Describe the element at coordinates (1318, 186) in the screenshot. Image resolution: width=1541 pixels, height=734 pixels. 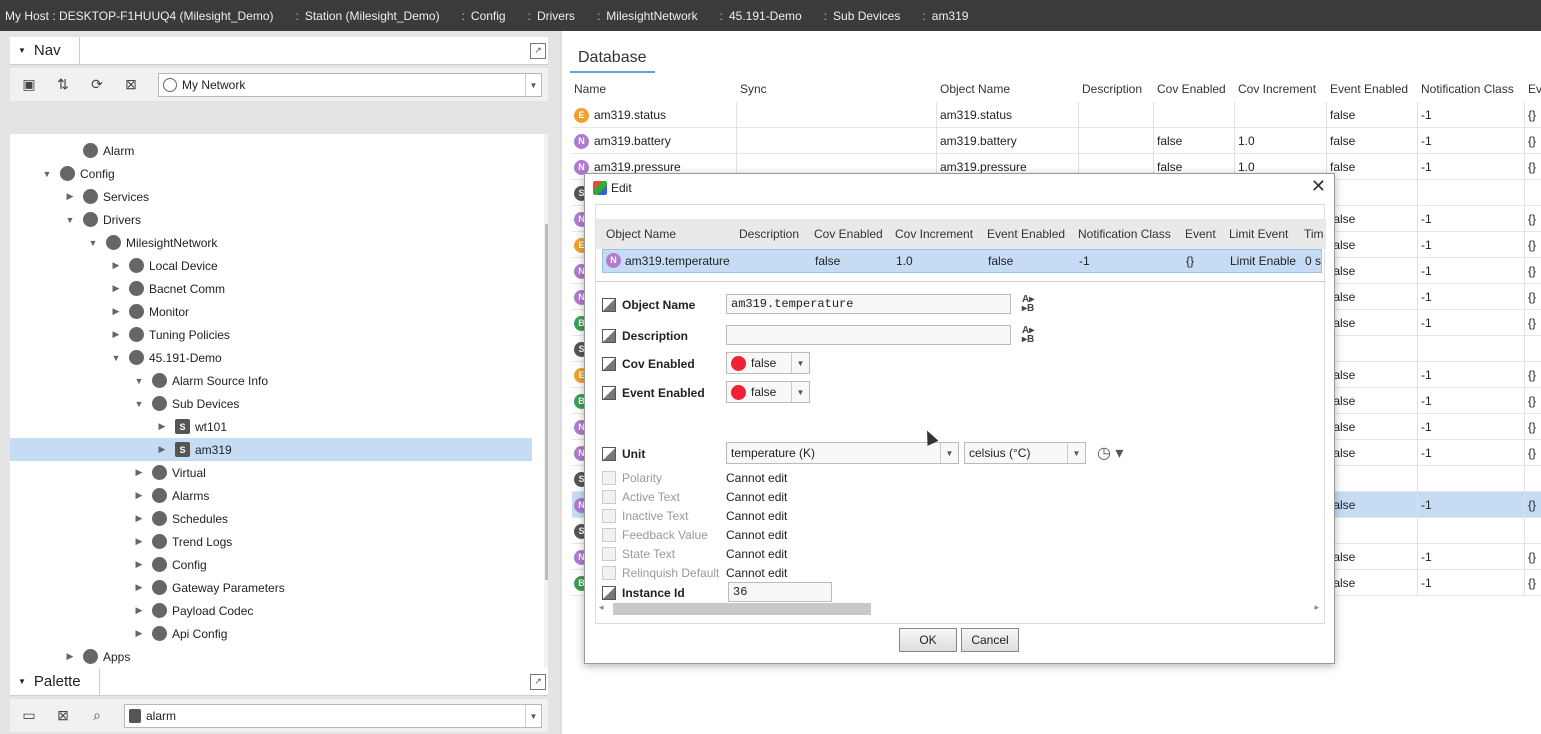
I see `close-icon: ✕` at that location.